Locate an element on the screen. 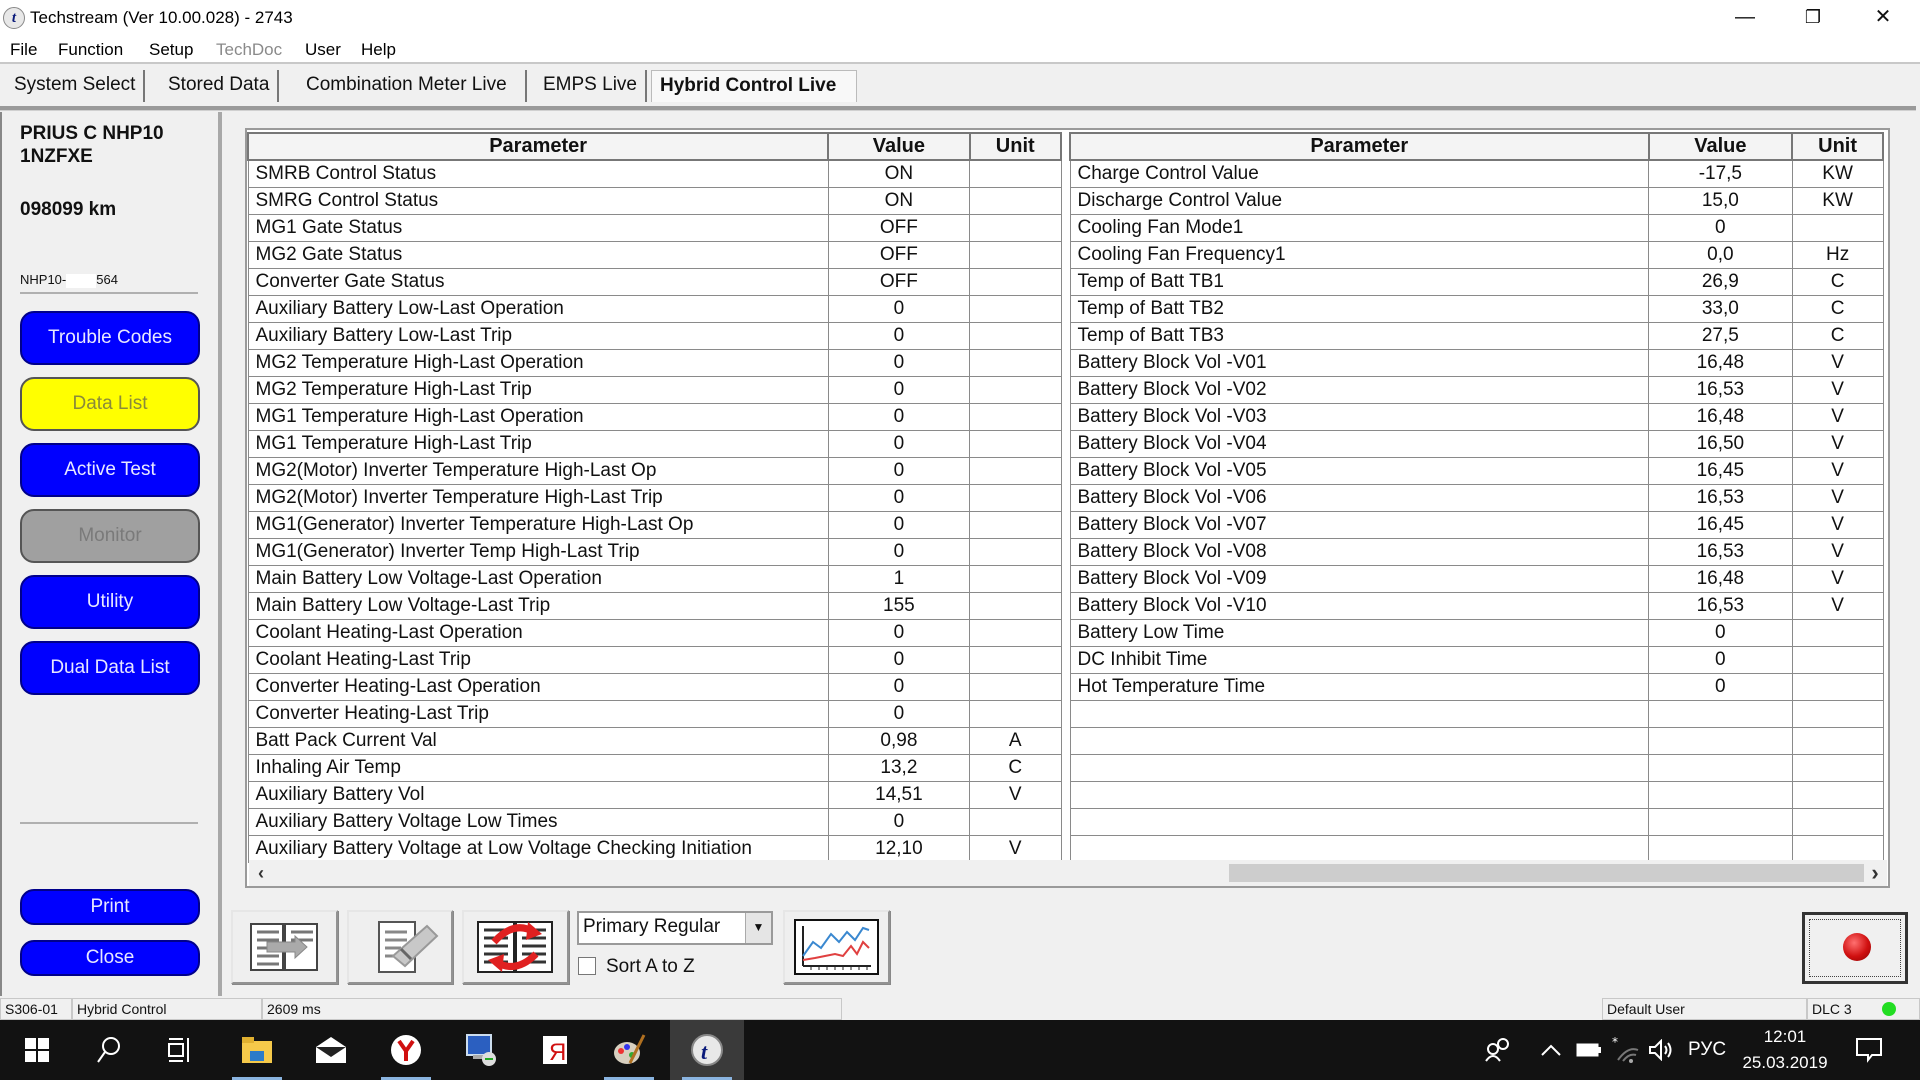 This screenshot has width=1920, height=1080. table-row: Cooling Fan Frequency1 0,0 Hz is located at coordinates (1476, 254).